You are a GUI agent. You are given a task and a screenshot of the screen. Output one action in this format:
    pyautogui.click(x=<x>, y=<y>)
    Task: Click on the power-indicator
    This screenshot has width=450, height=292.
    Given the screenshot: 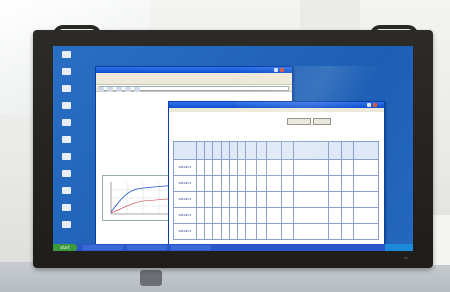 What is the action you would take?
    pyautogui.click(x=406, y=258)
    